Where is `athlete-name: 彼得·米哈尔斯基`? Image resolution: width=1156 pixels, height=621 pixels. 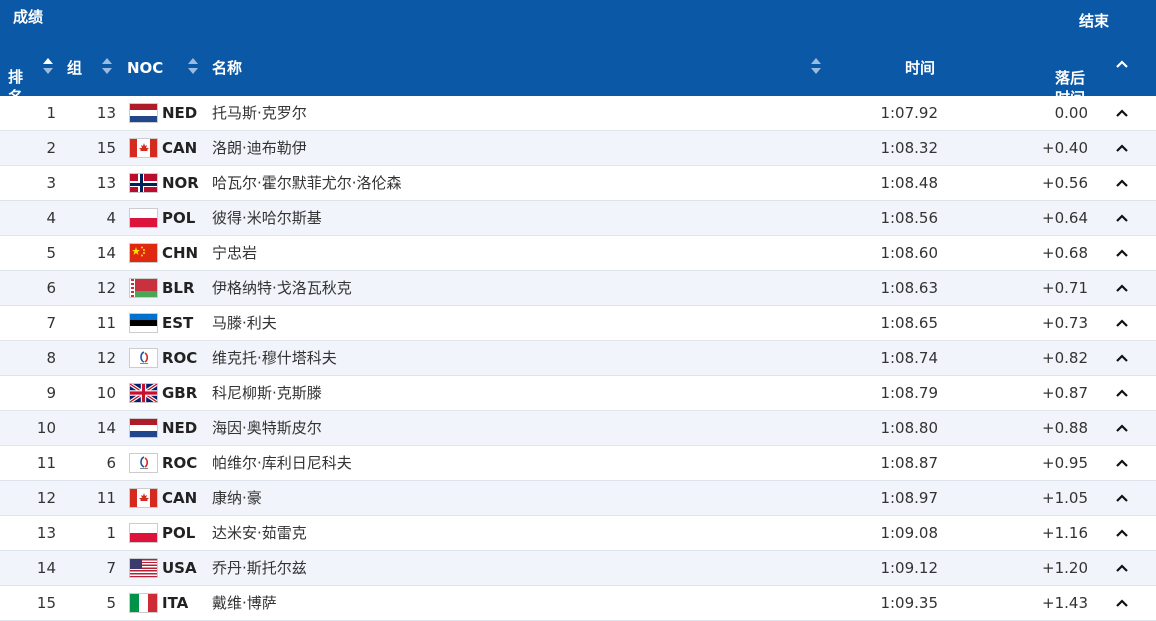
athlete-name: 彼得·米哈尔斯基 is located at coordinates (267, 218).